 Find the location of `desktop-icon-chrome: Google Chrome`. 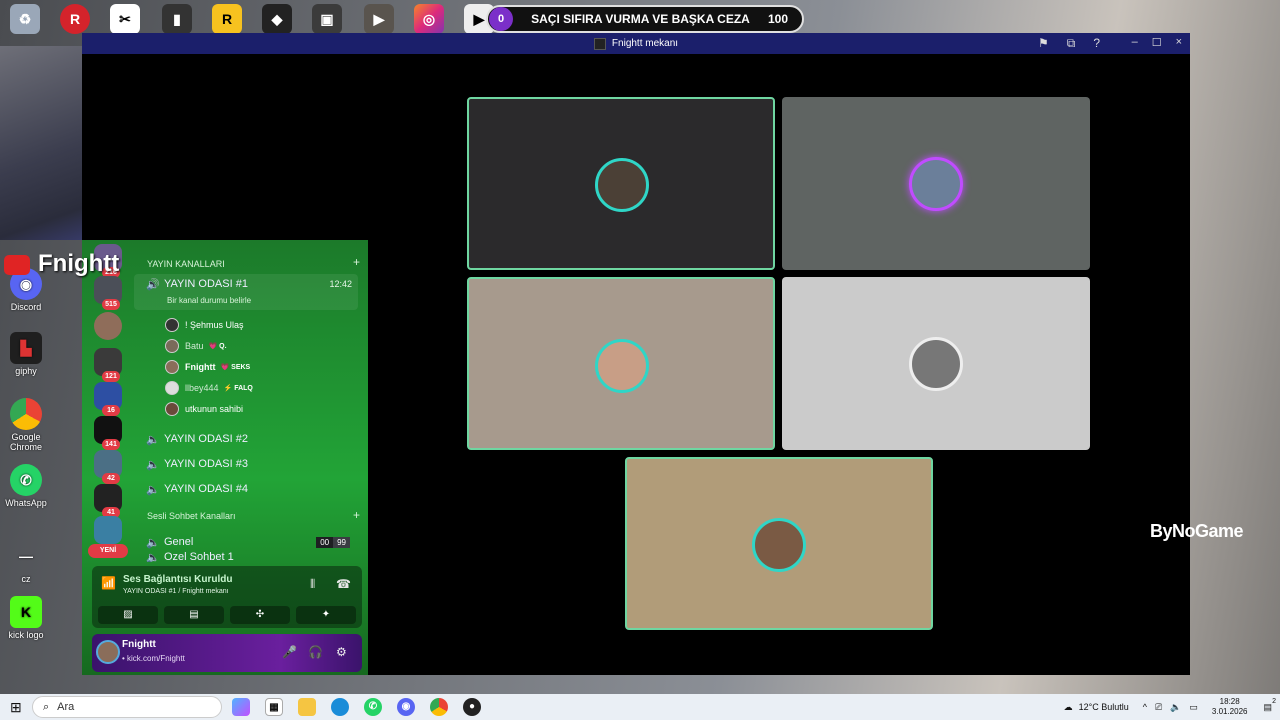

desktop-icon-chrome: Google Chrome is located at coordinates (26, 425).